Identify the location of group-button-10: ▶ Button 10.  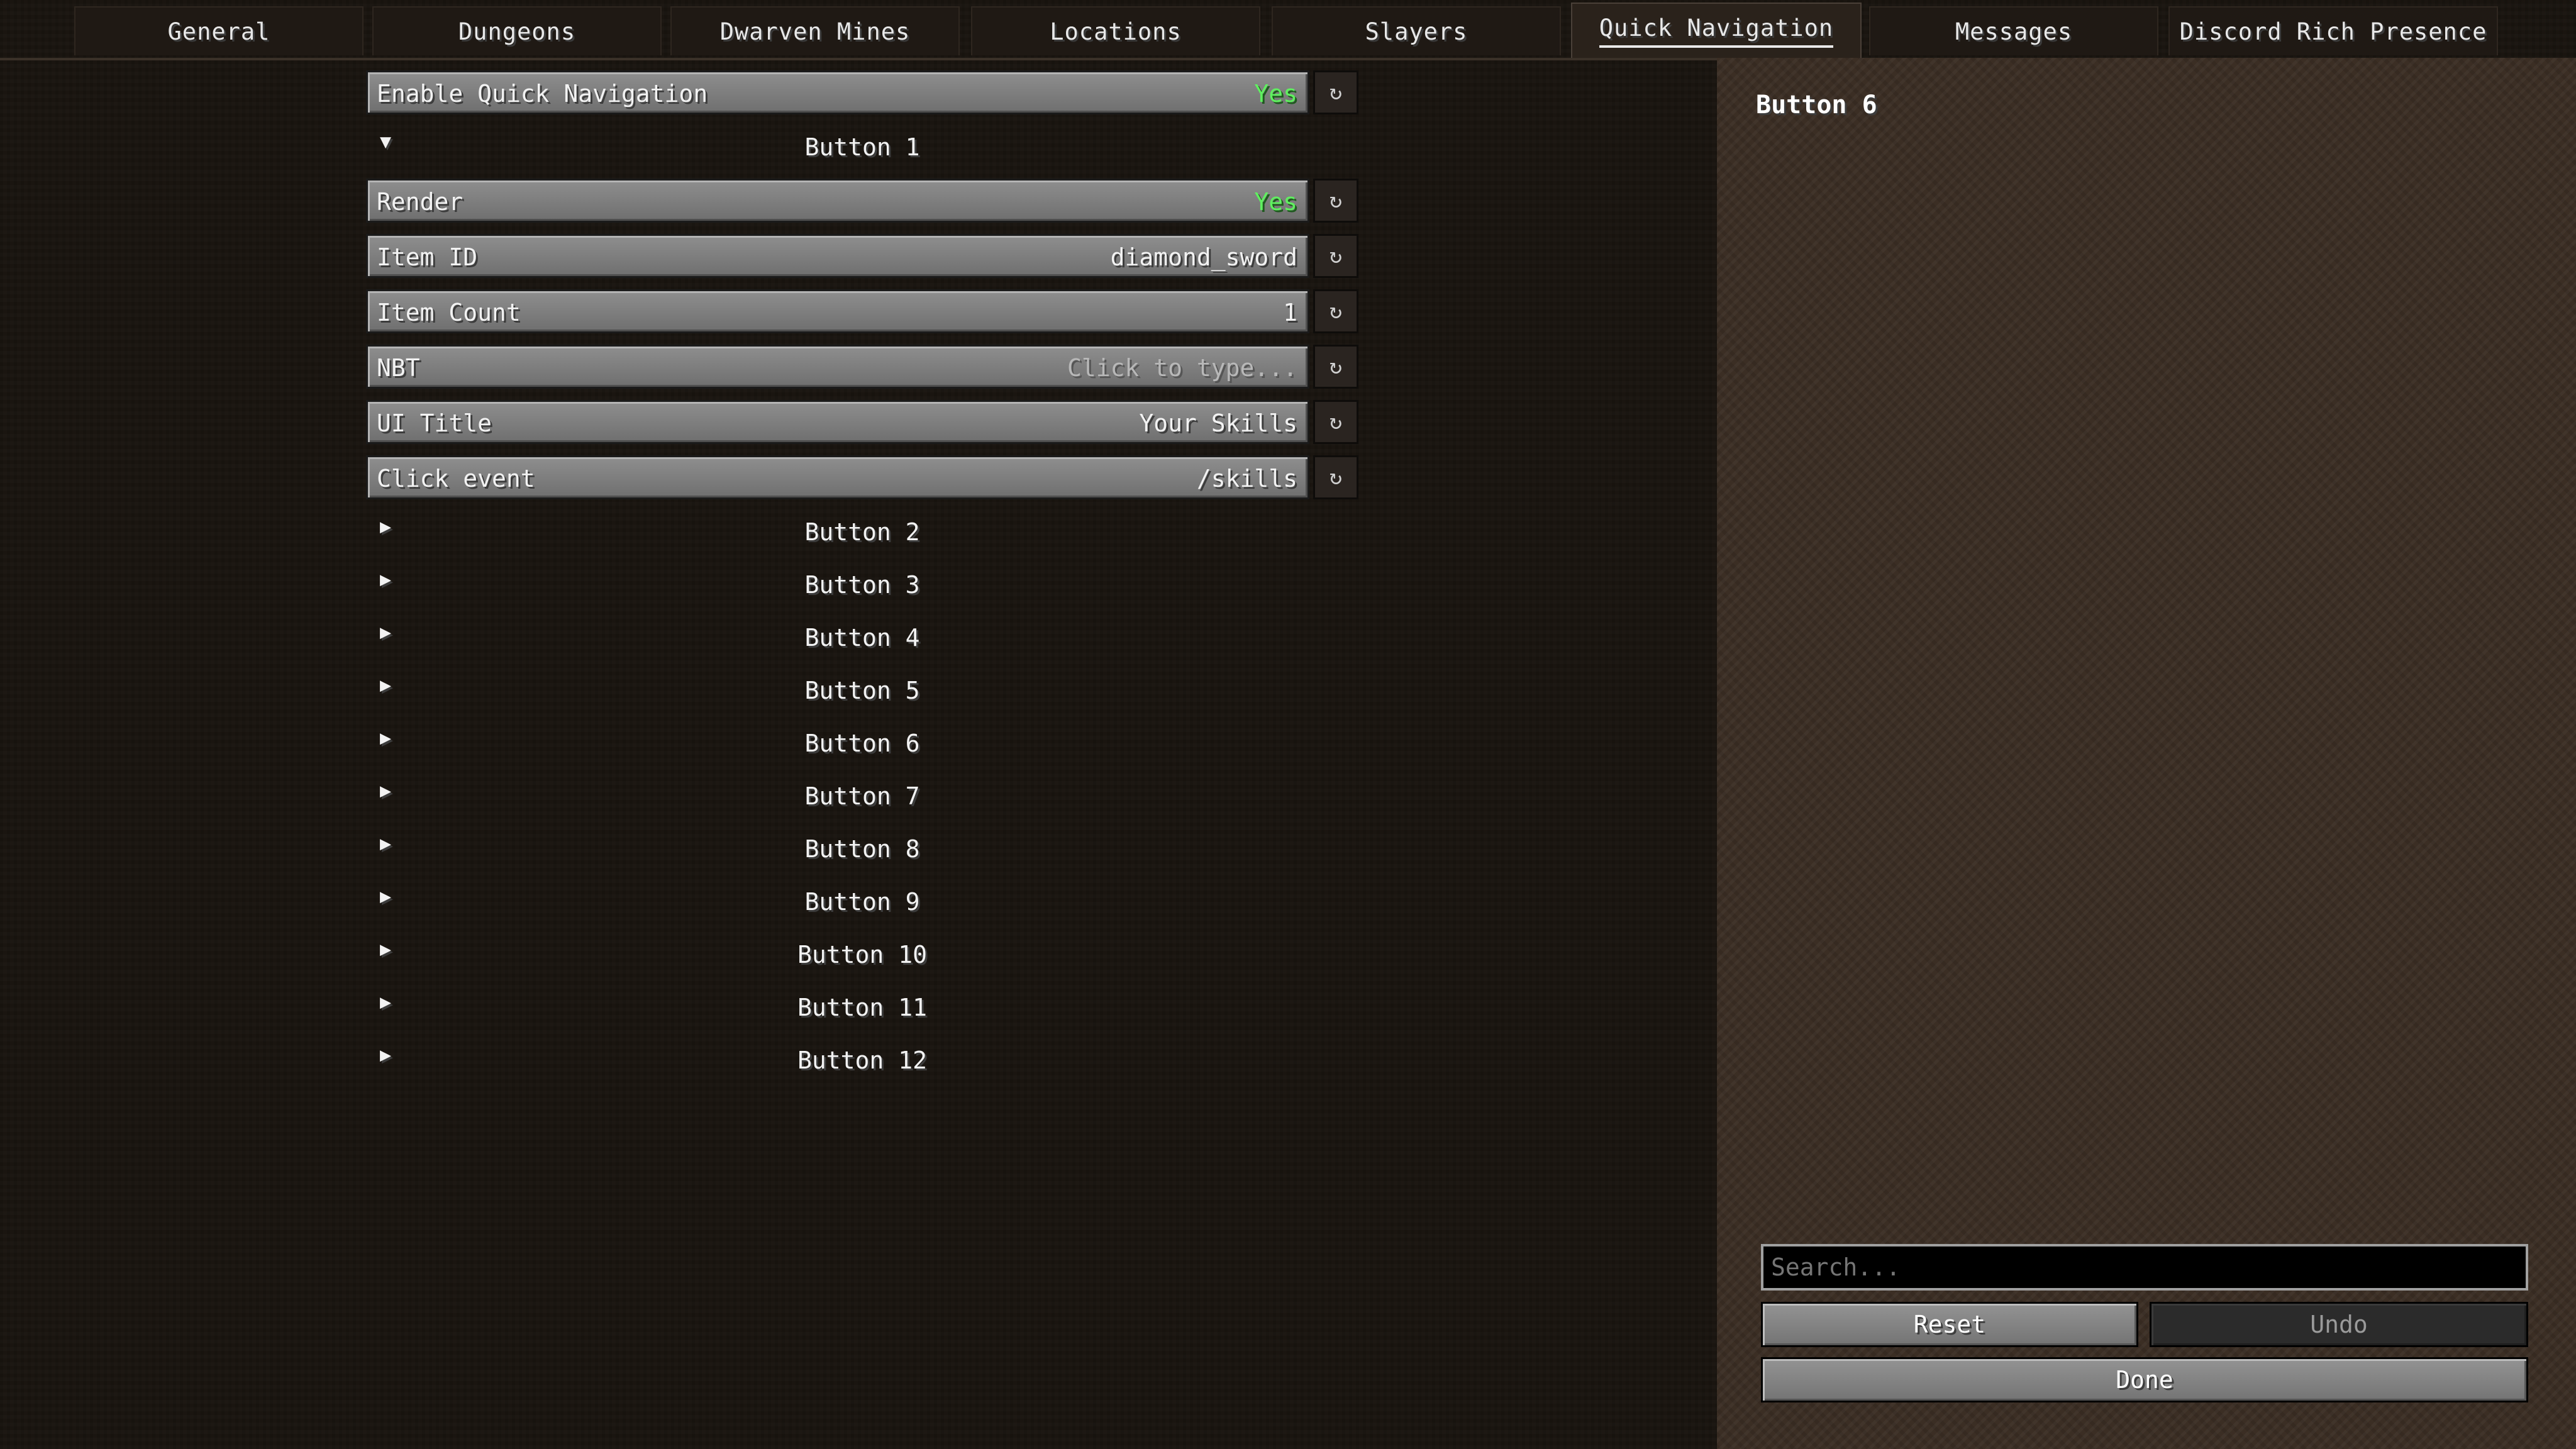
(862, 955).